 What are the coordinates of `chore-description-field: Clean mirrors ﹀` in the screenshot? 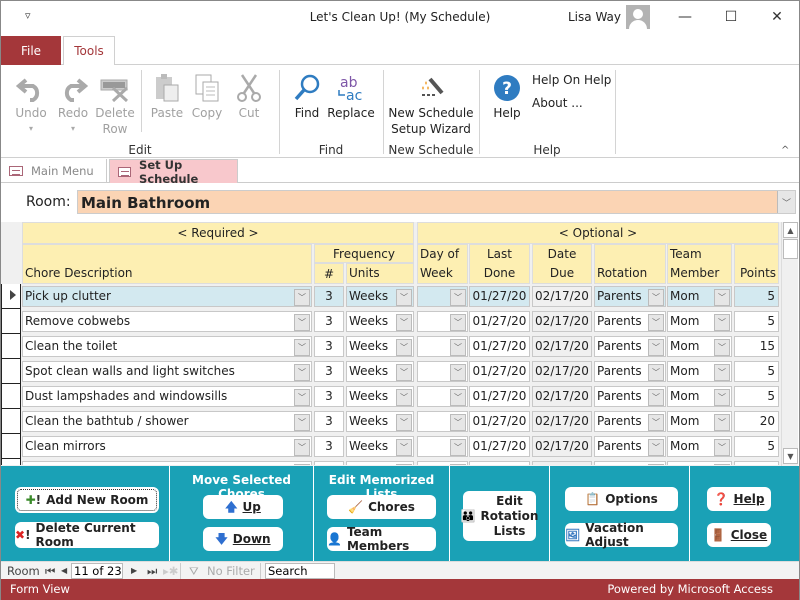 It's located at (167, 446).